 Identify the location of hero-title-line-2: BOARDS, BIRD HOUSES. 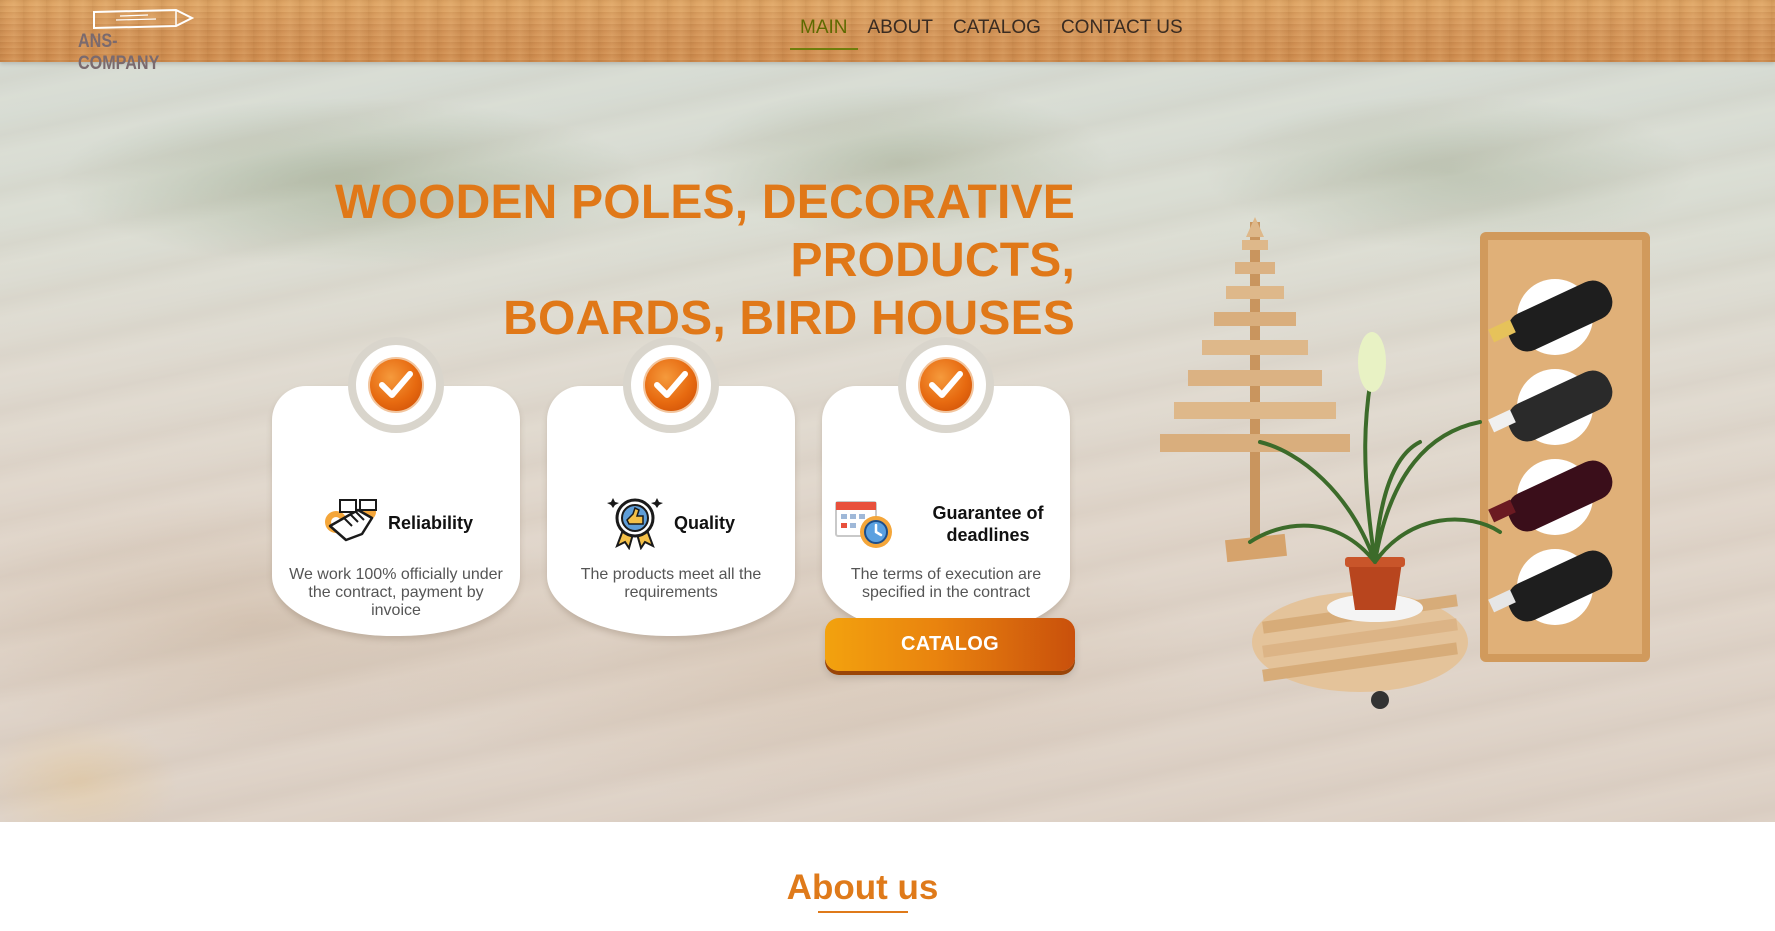
(789, 318).